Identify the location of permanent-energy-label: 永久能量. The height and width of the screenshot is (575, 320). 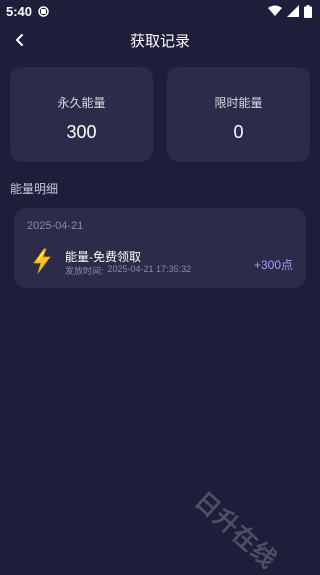
(81, 103).